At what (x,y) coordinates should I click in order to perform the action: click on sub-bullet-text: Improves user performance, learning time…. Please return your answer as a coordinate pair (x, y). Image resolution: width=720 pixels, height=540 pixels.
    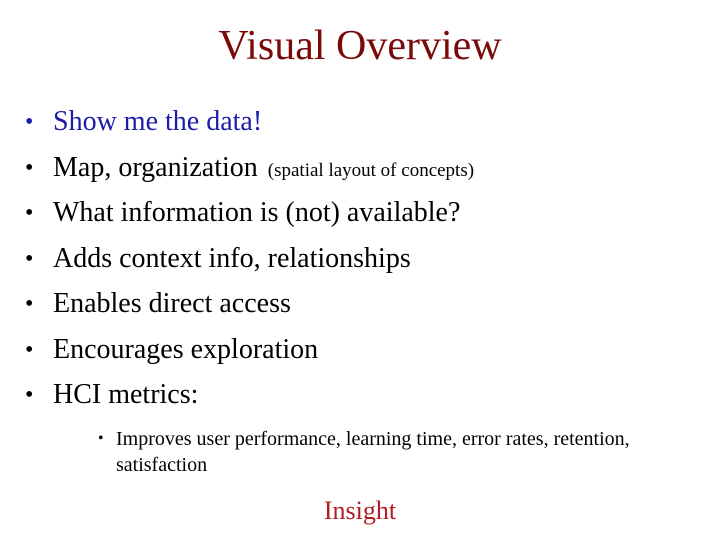
    Looking at the image, I should click on (373, 452).